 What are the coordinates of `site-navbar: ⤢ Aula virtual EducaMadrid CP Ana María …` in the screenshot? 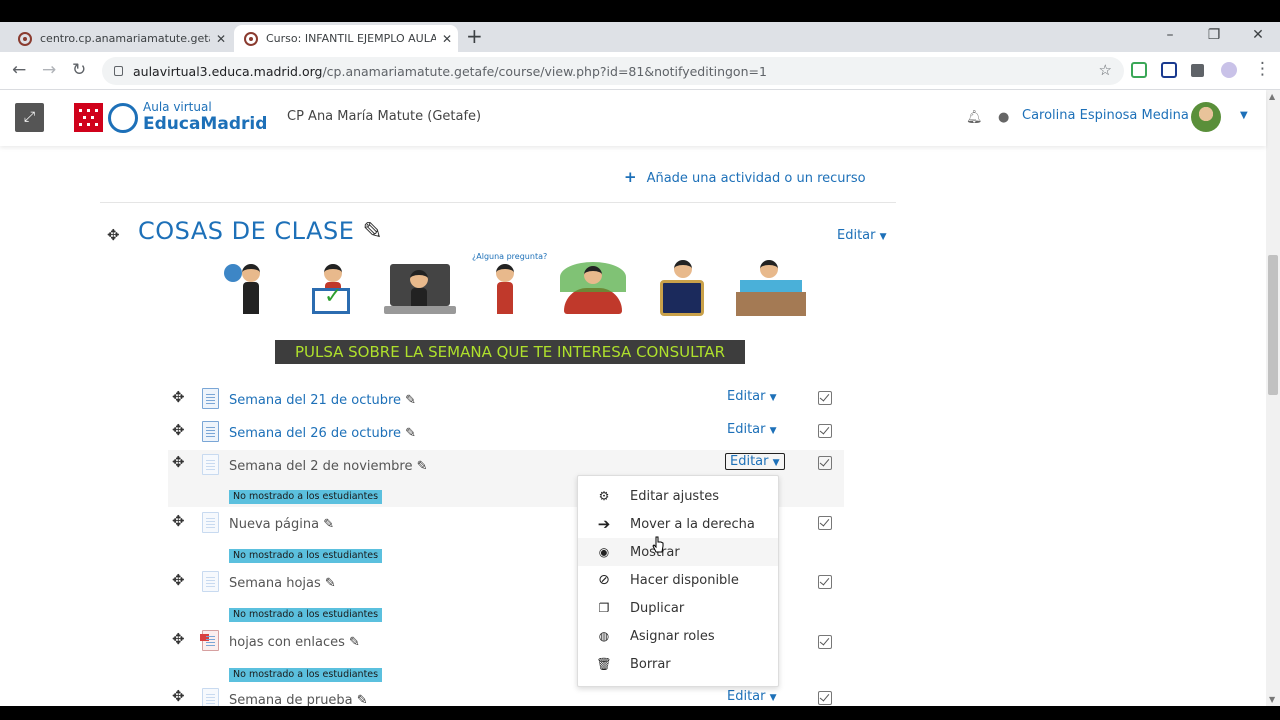 It's located at (633, 118).